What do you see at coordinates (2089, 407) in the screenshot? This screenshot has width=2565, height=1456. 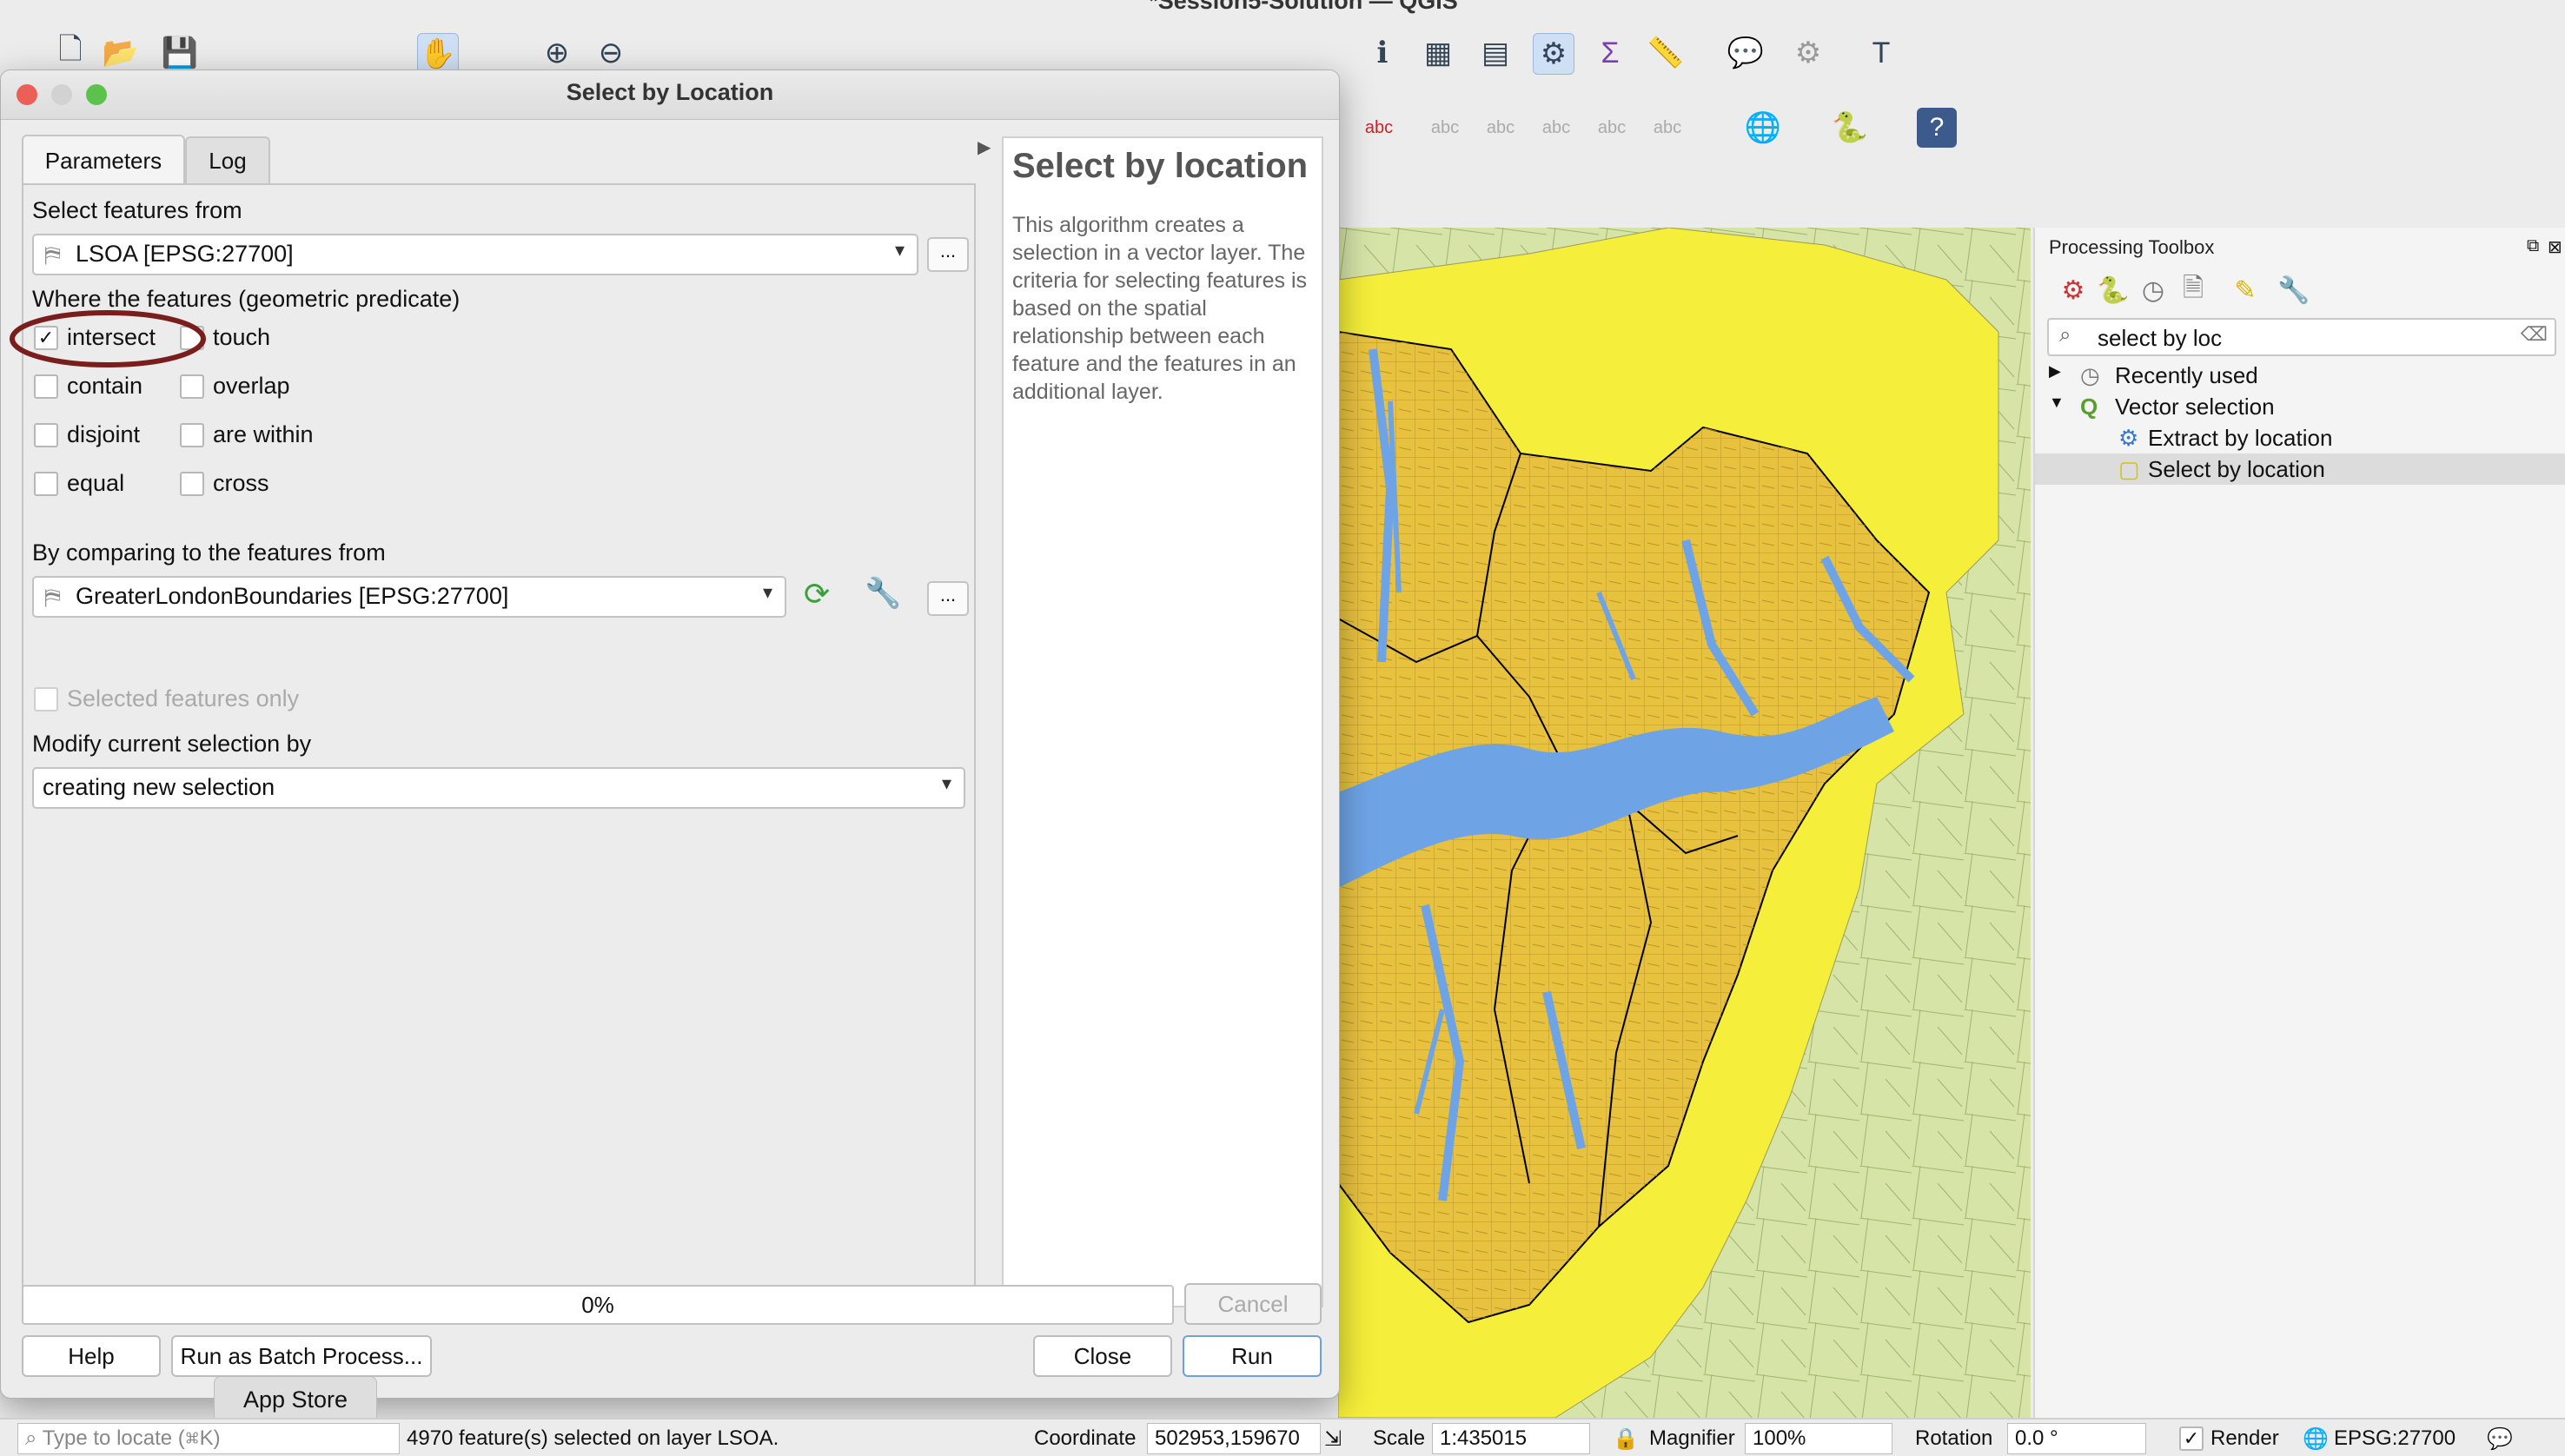 I see `qgis-q-icon: Q` at bounding box center [2089, 407].